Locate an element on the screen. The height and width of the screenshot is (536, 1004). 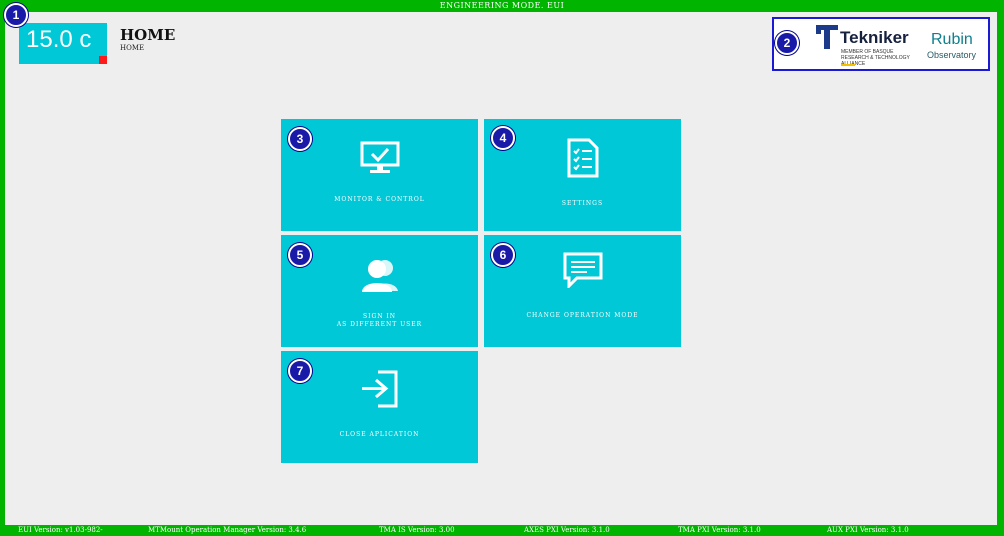
annotation-badge: 5 is located at coordinates (300, 255).